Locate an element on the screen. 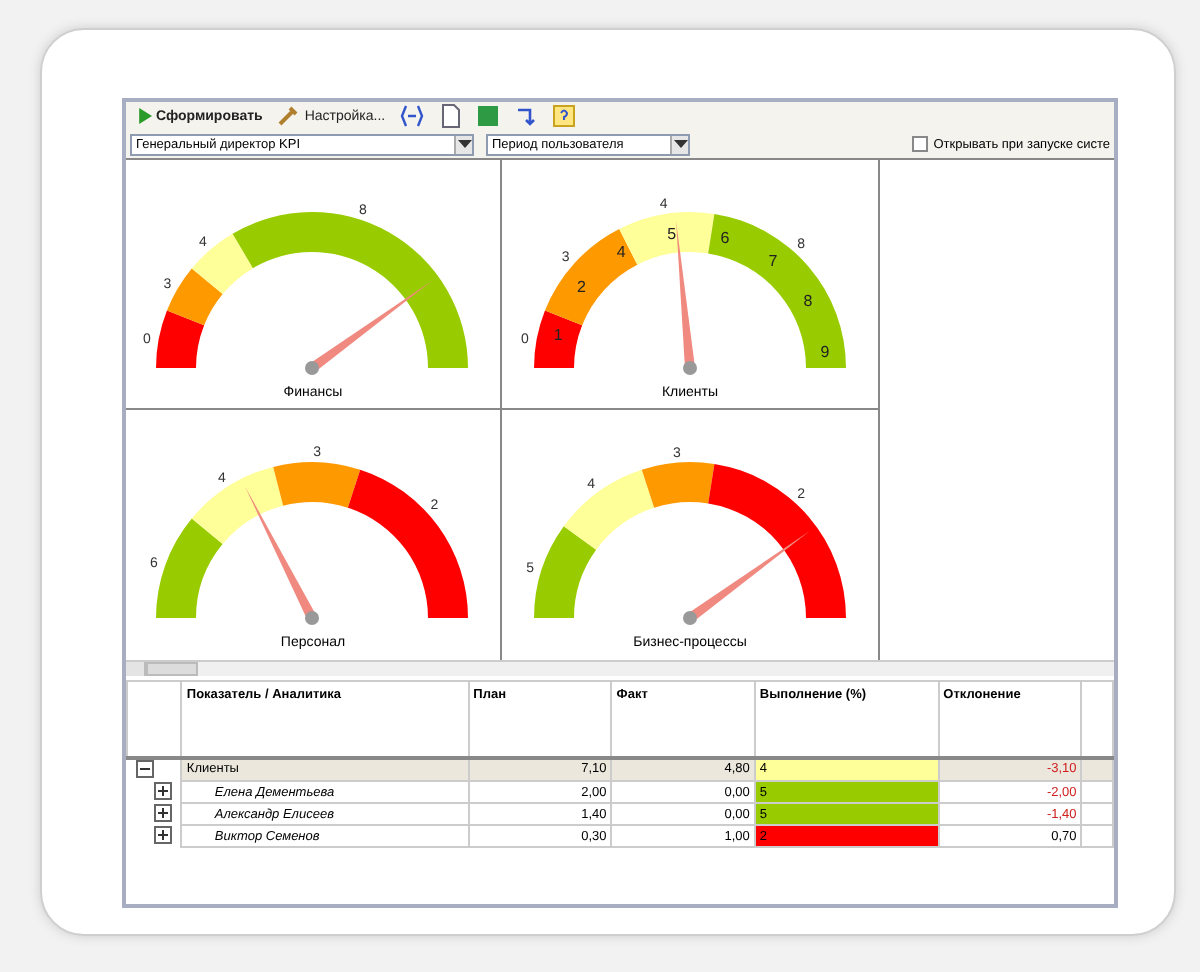  help-icon is located at coordinates (563, 116).